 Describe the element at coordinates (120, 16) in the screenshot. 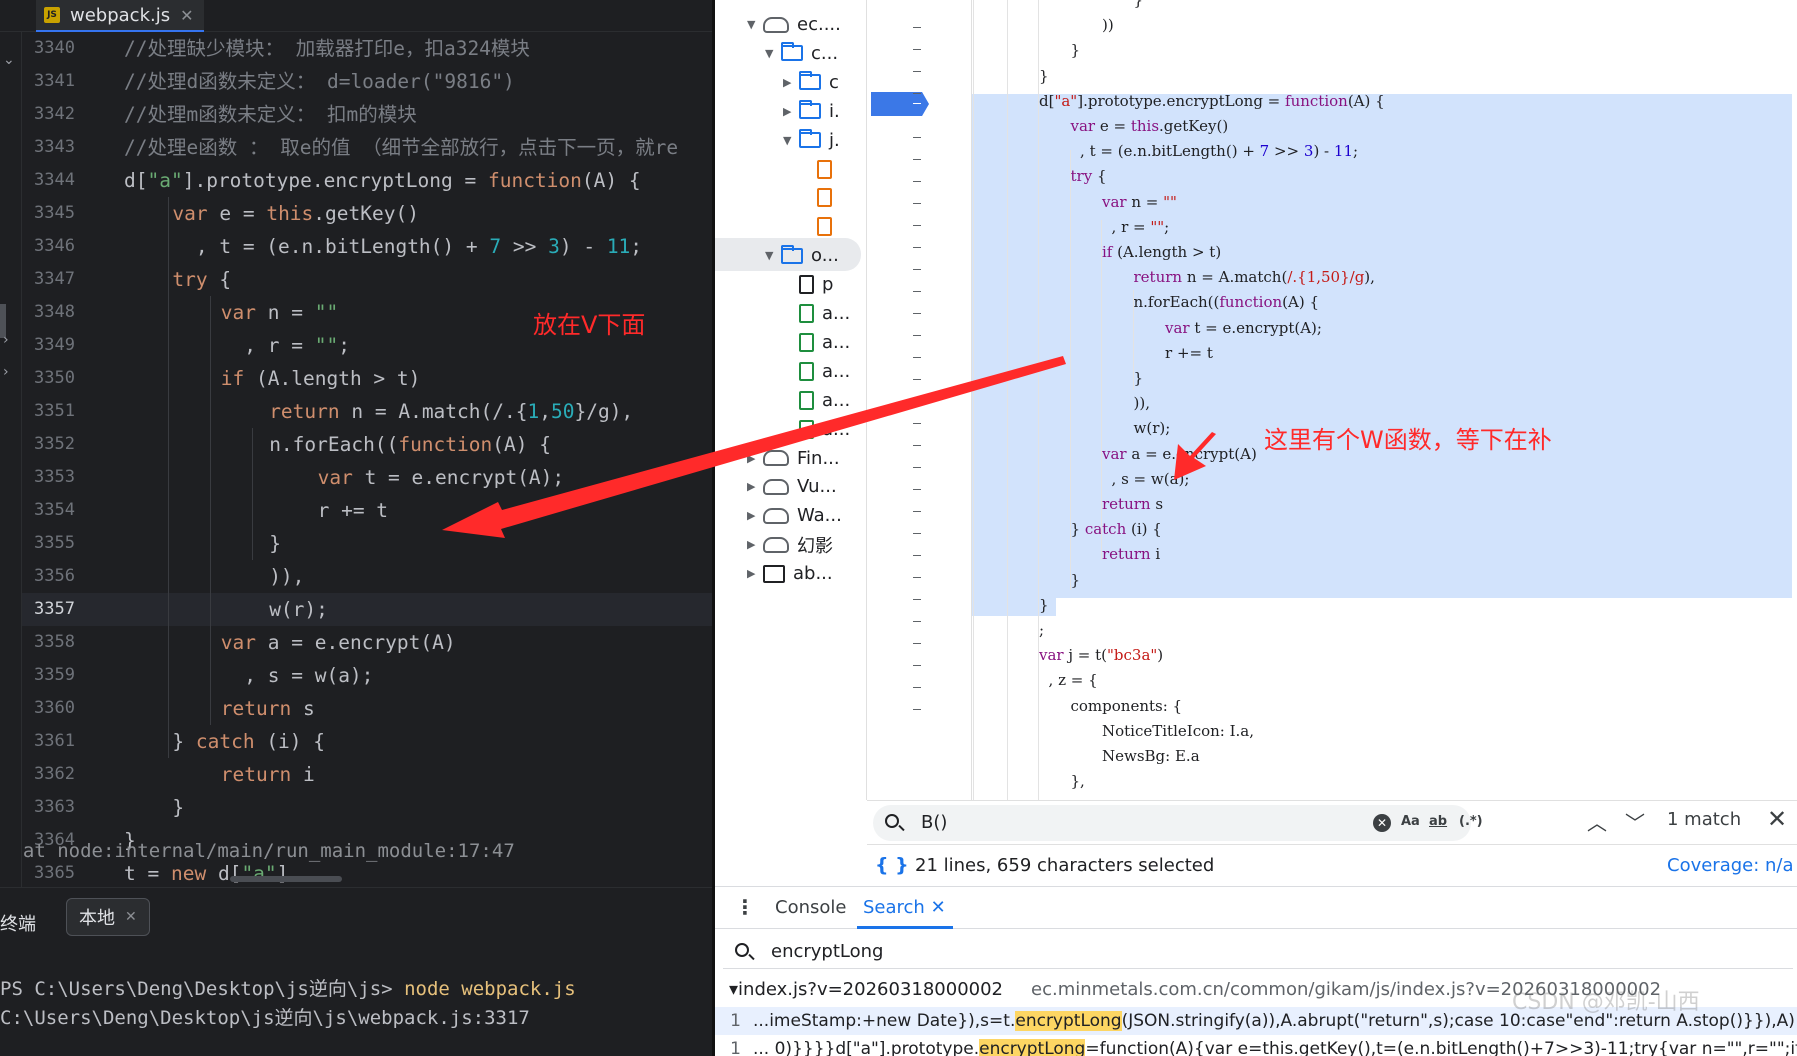

I see `editor-tab-webpack-js: JS webpack.js ✕` at that location.